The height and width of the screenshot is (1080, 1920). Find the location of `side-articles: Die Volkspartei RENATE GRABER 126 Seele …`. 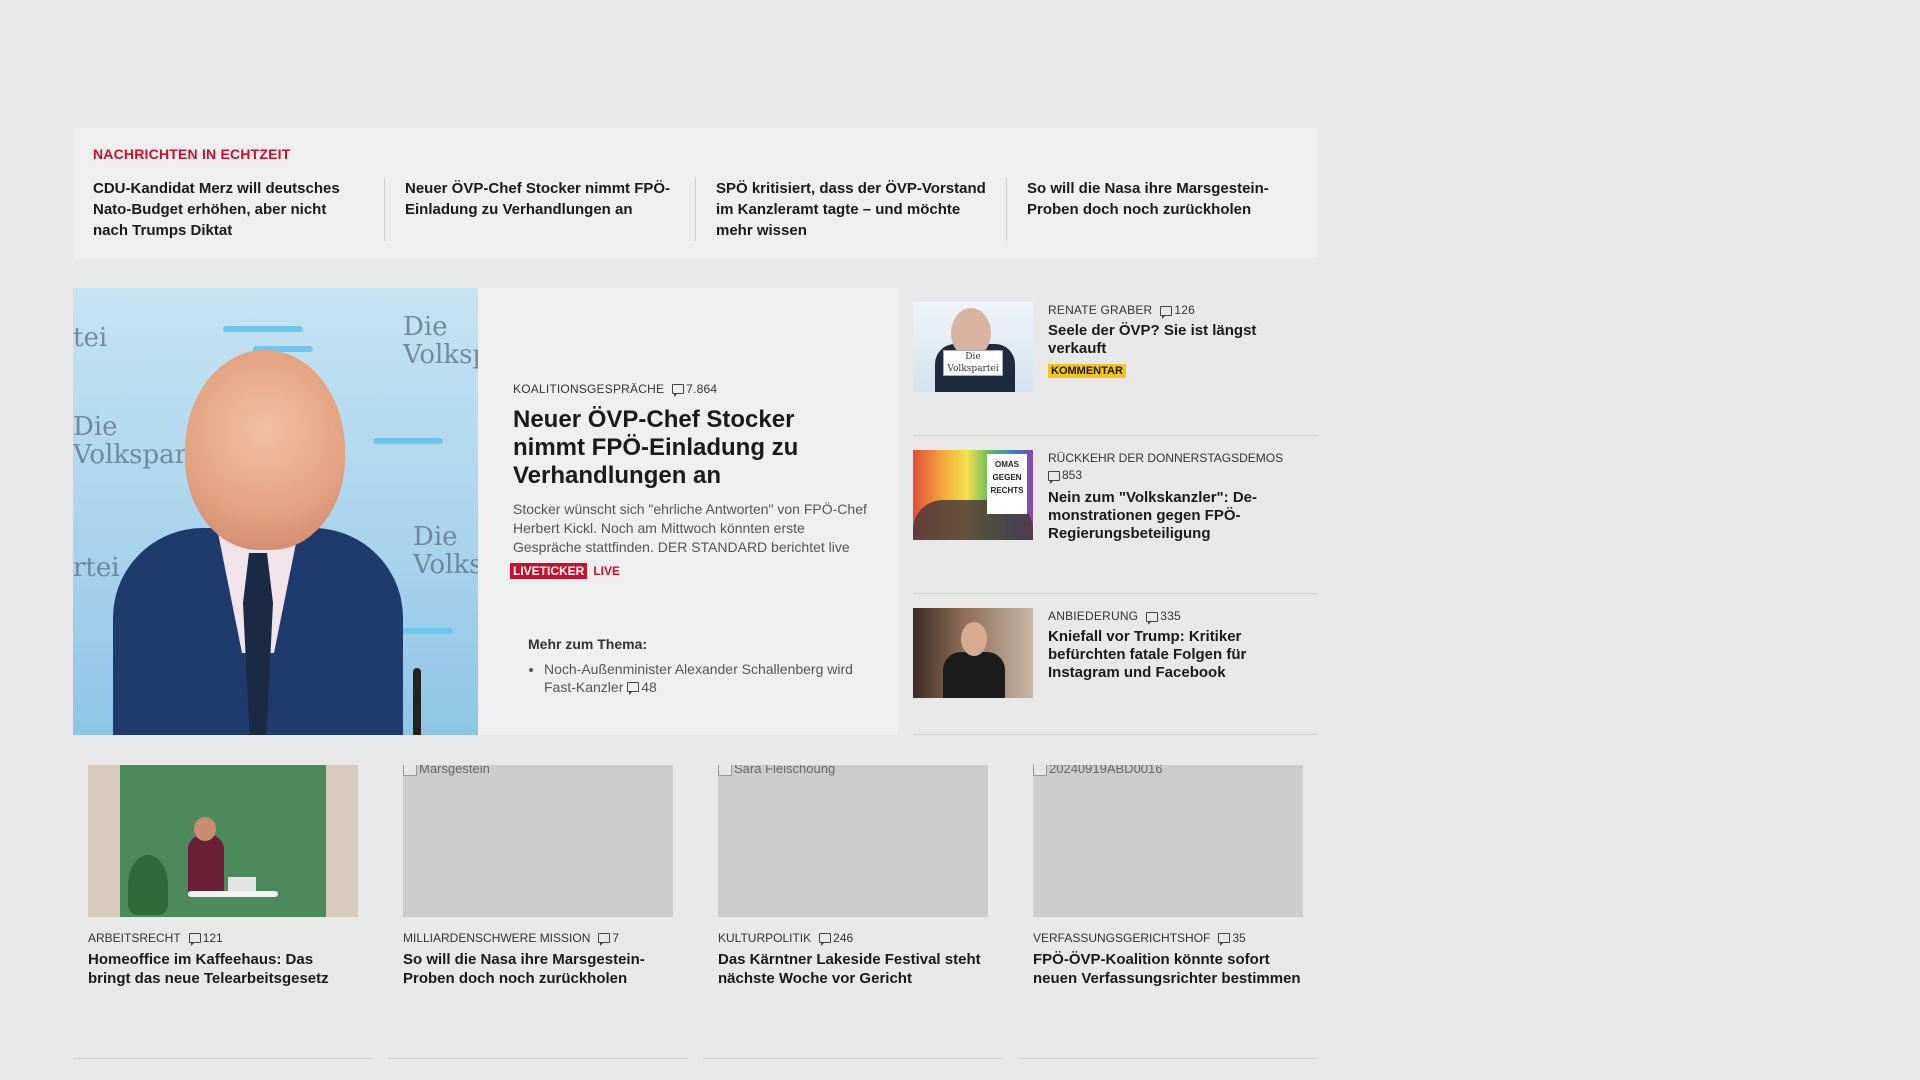

side-articles: Die Volkspartei RENATE GRABER 126 Seele … is located at coordinates (1115, 511).